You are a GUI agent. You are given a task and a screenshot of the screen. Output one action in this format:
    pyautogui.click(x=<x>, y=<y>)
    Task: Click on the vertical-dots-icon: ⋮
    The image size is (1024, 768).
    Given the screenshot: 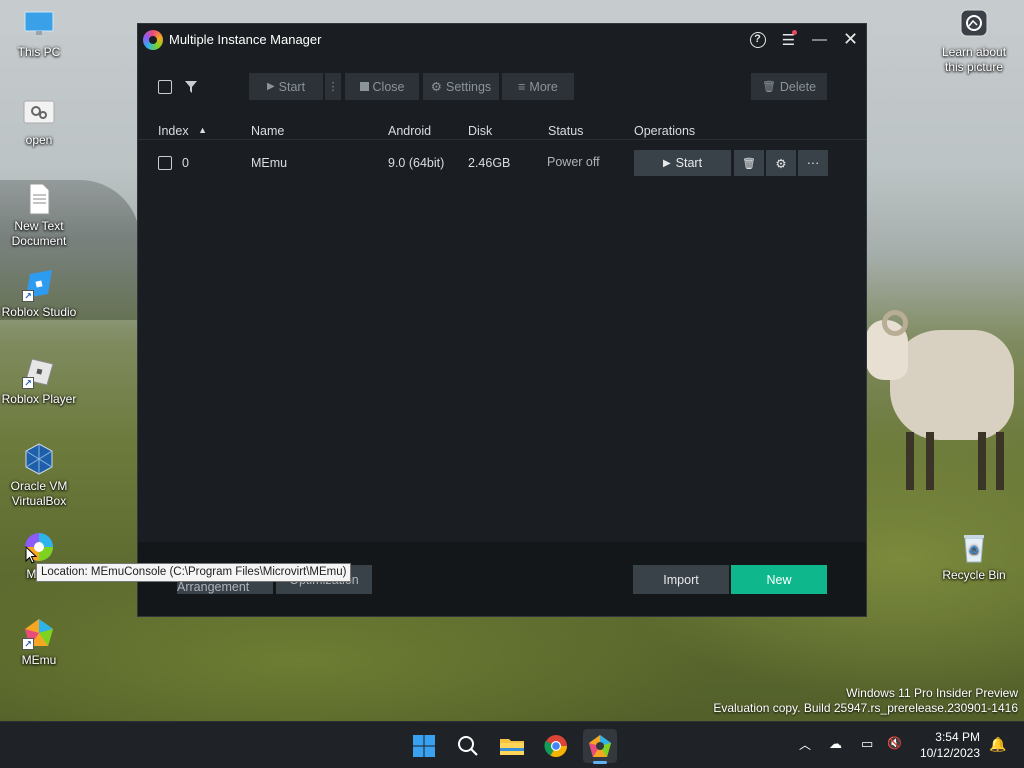 What is the action you would take?
    pyautogui.click(x=333, y=87)
    